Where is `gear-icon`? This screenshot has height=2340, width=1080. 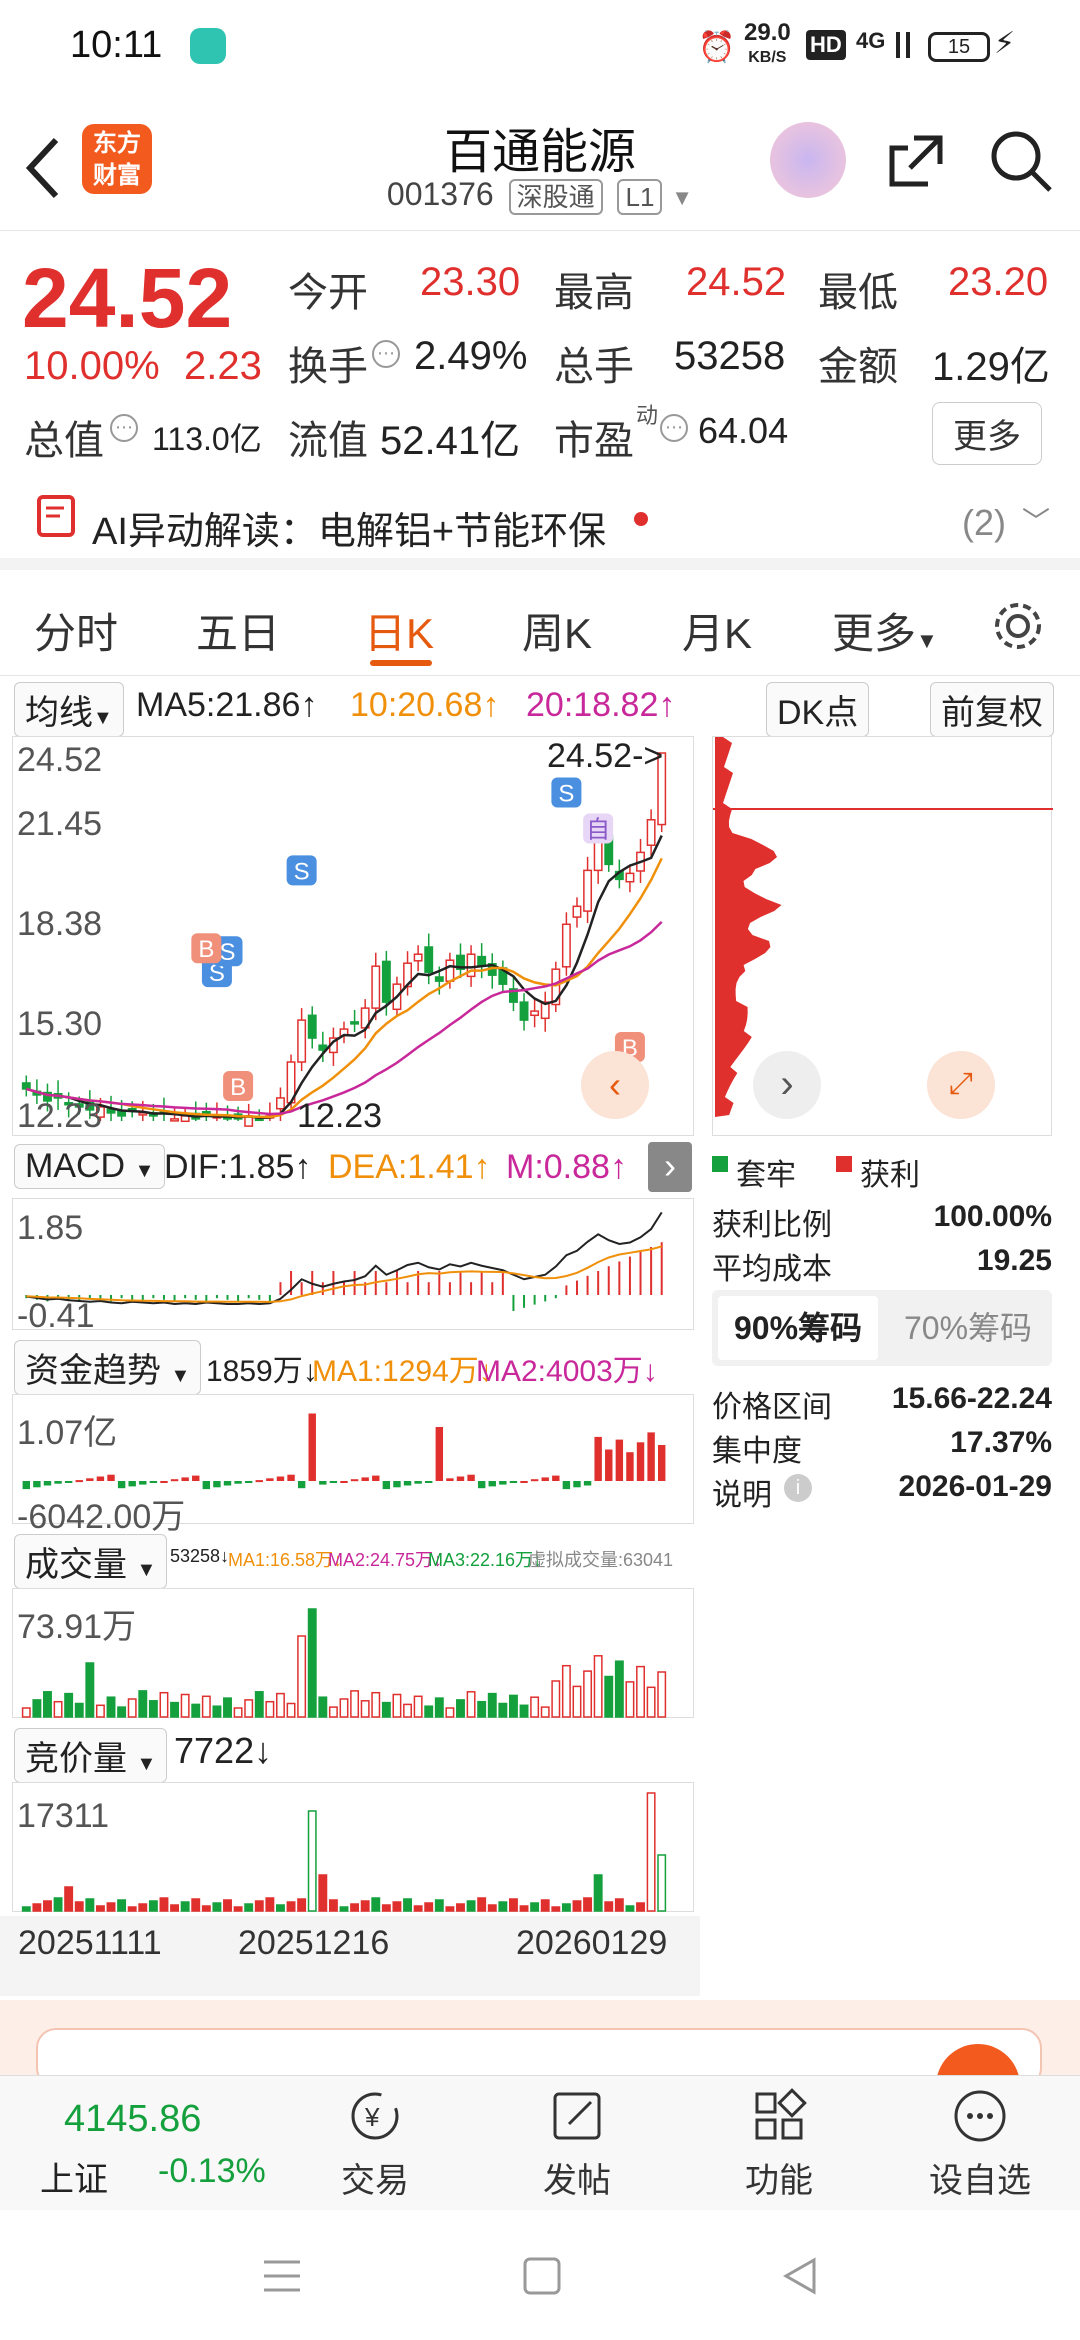
gear-icon is located at coordinates (1018, 626).